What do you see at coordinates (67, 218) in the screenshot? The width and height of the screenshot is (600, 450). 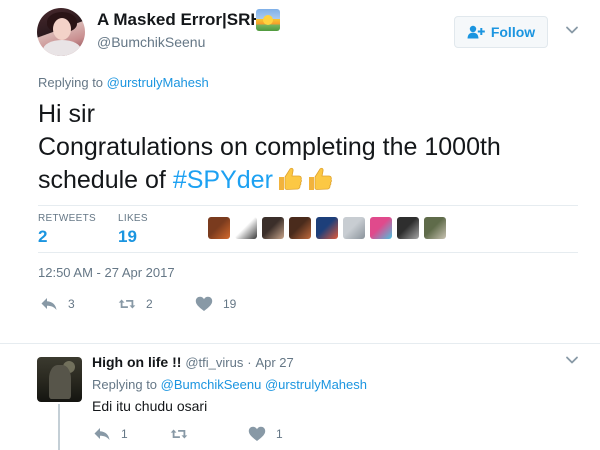 I see `retweets-label: RETWEETS` at bounding box center [67, 218].